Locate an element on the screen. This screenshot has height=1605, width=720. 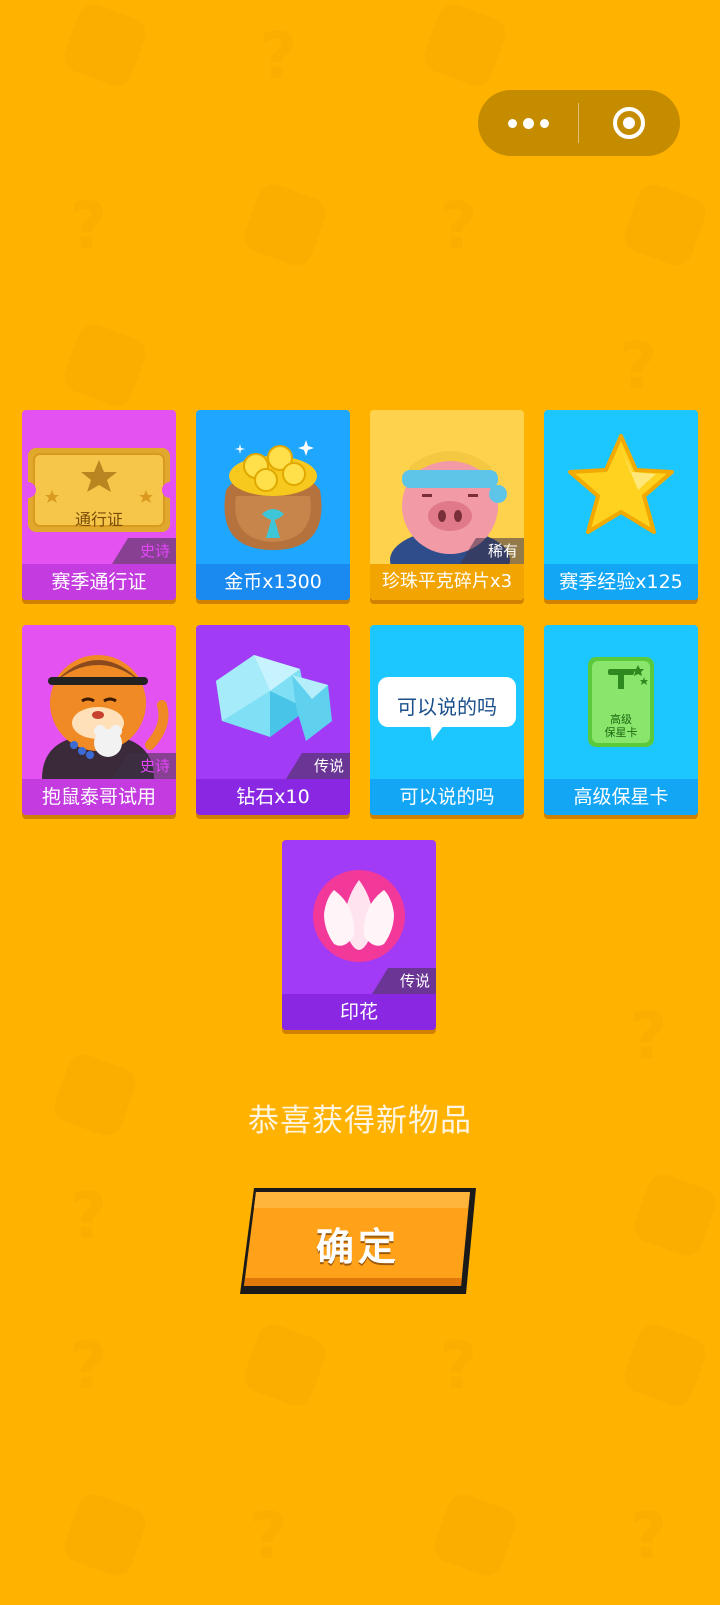
card-art-text: 高级 保星卡 is located at coordinates (621, 726).